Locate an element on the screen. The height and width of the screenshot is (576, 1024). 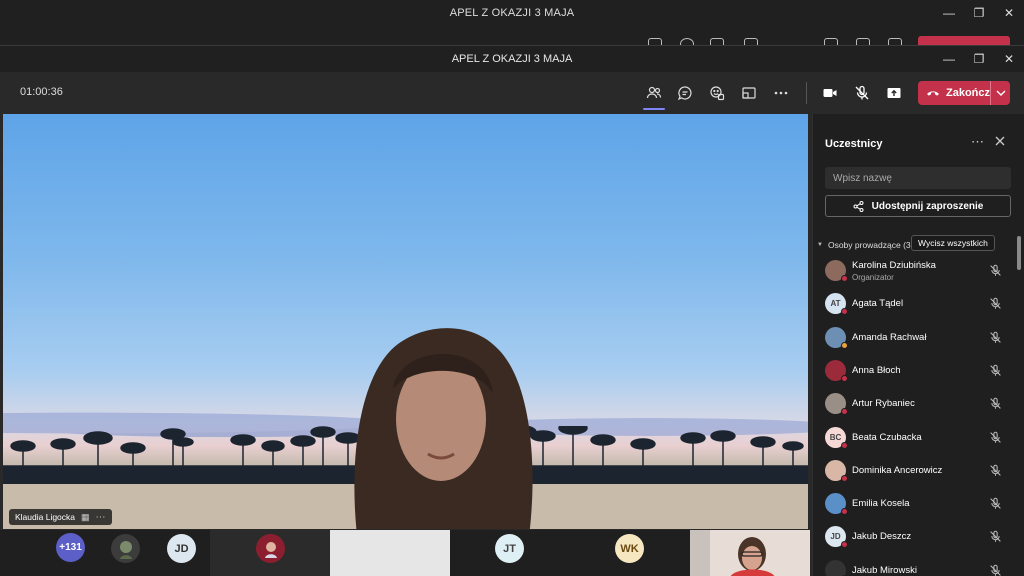
participant-name: Agata Tądel is located at coordinates (878, 304).